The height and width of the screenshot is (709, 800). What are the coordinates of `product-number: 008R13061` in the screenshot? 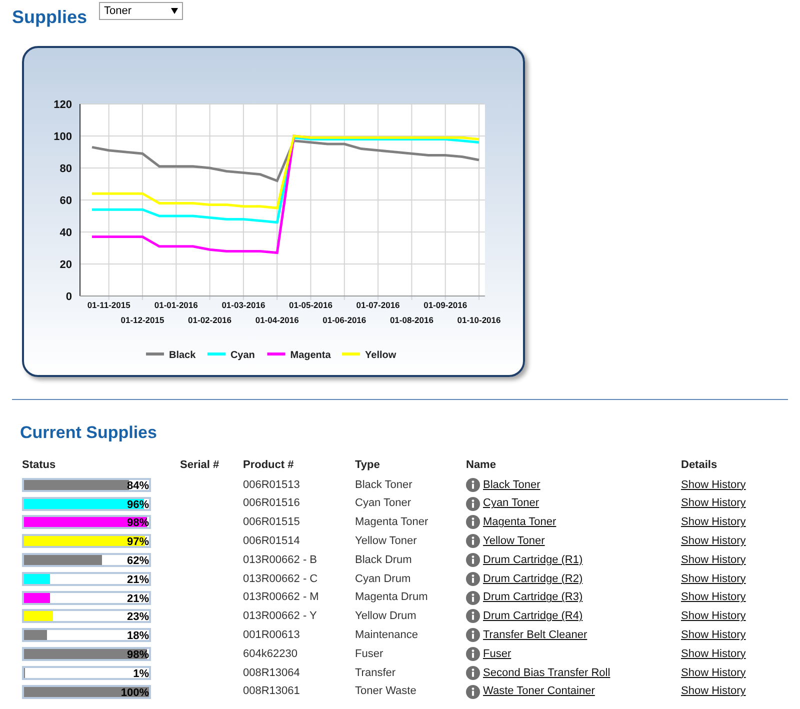 It's located at (271, 691).